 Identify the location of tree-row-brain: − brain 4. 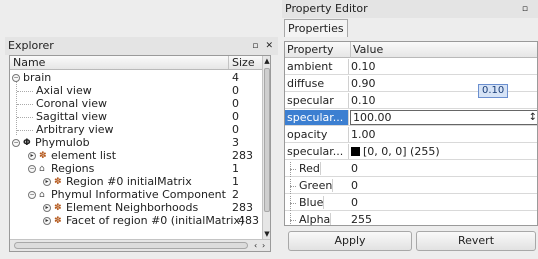
(137, 78).